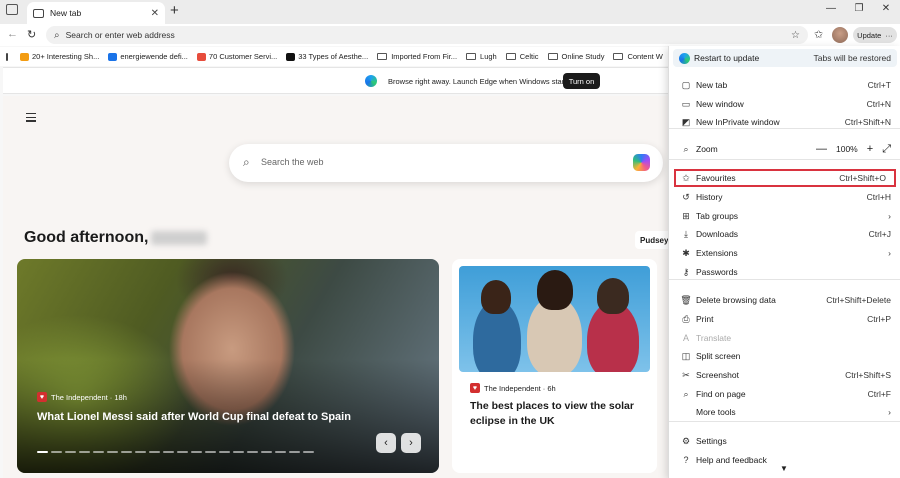 Image resolution: width=900 pixels, height=478 pixels. What do you see at coordinates (31, 118) in the screenshot?
I see `menu-icon` at bounding box center [31, 118].